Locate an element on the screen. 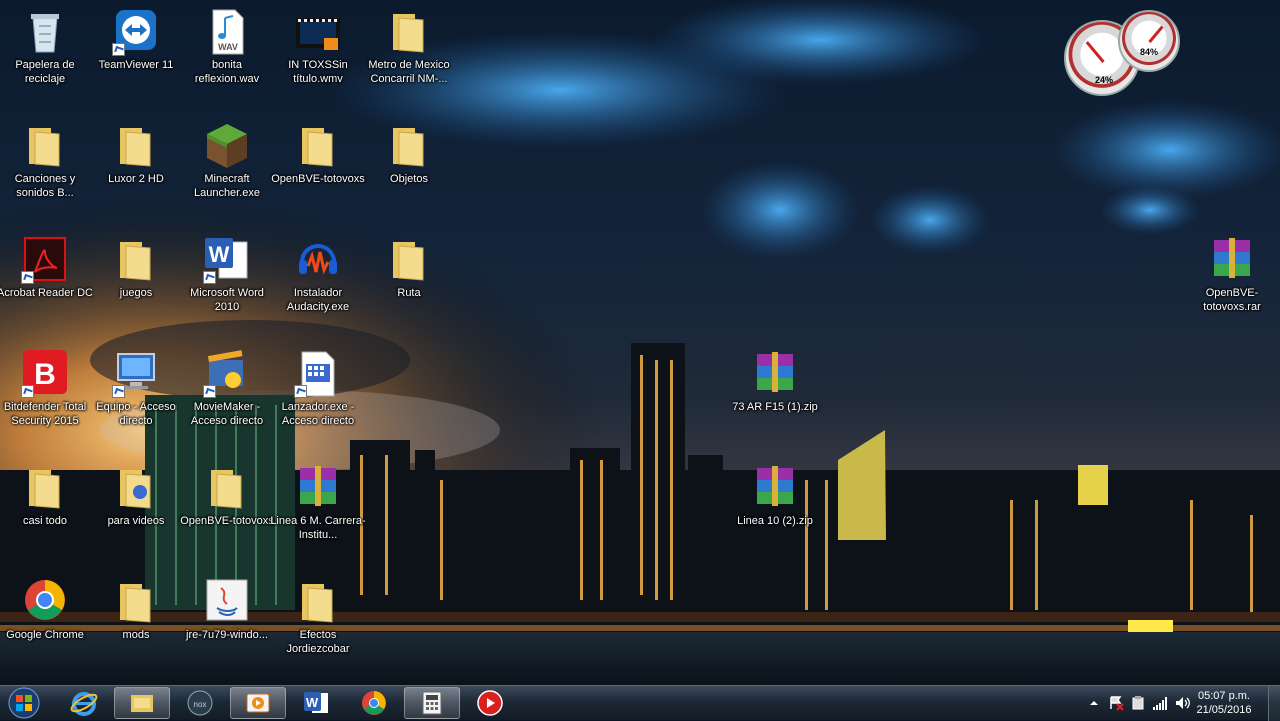 The width and height of the screenshot is (1280, 721). desktop-icon-openbve-folder-1: OpenBVE-totovoxs is located at coordinates (318, 168).